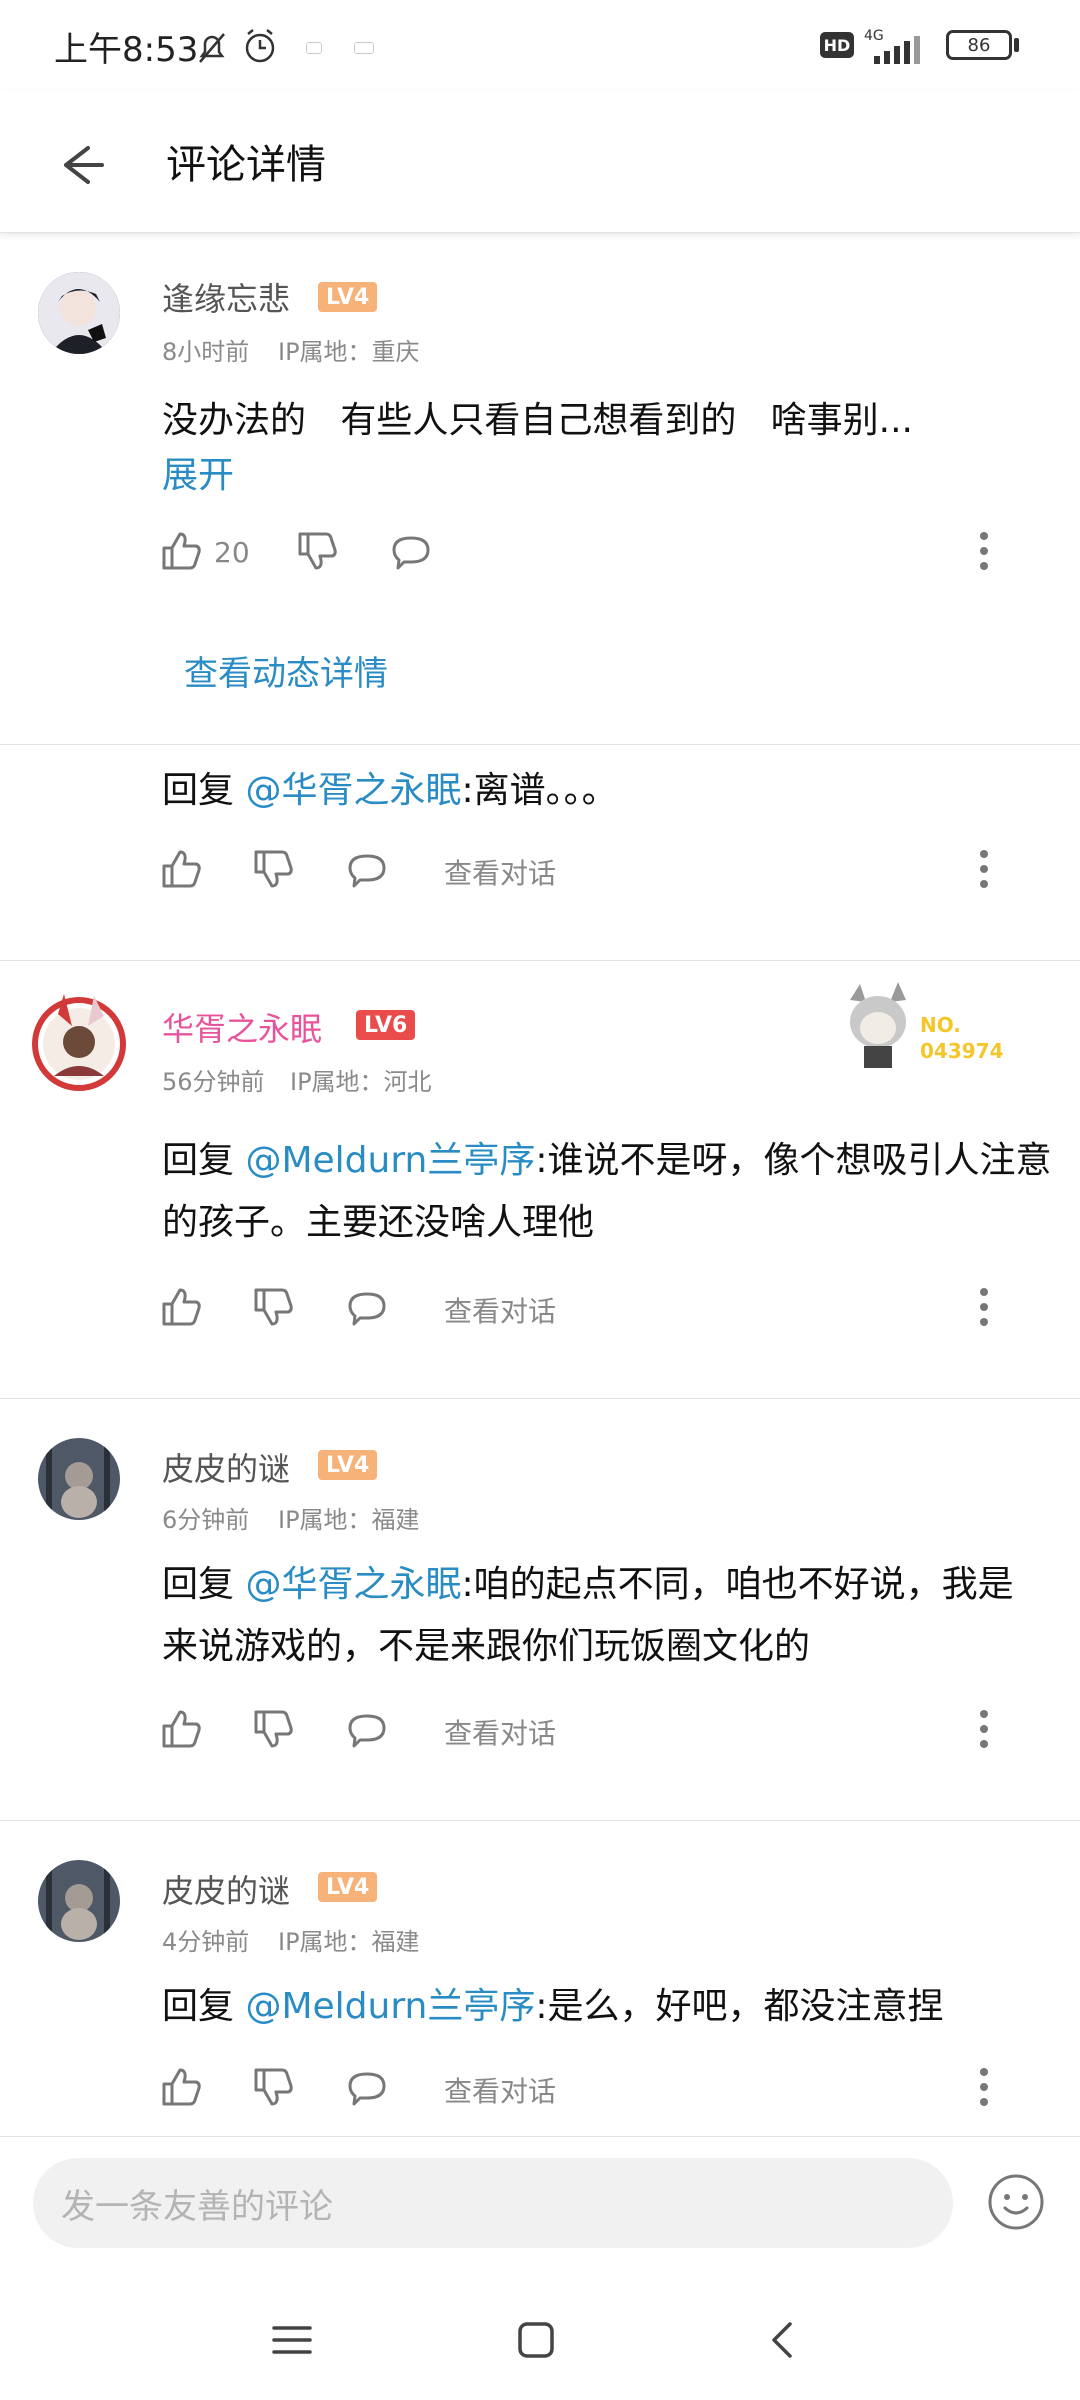 The height and width of the screenshot is (2400, 1080). What do you see at coordinates (386, 1025) in the screenshot?
I see `level-badge: LV6` at bounding box center [386, 1025].